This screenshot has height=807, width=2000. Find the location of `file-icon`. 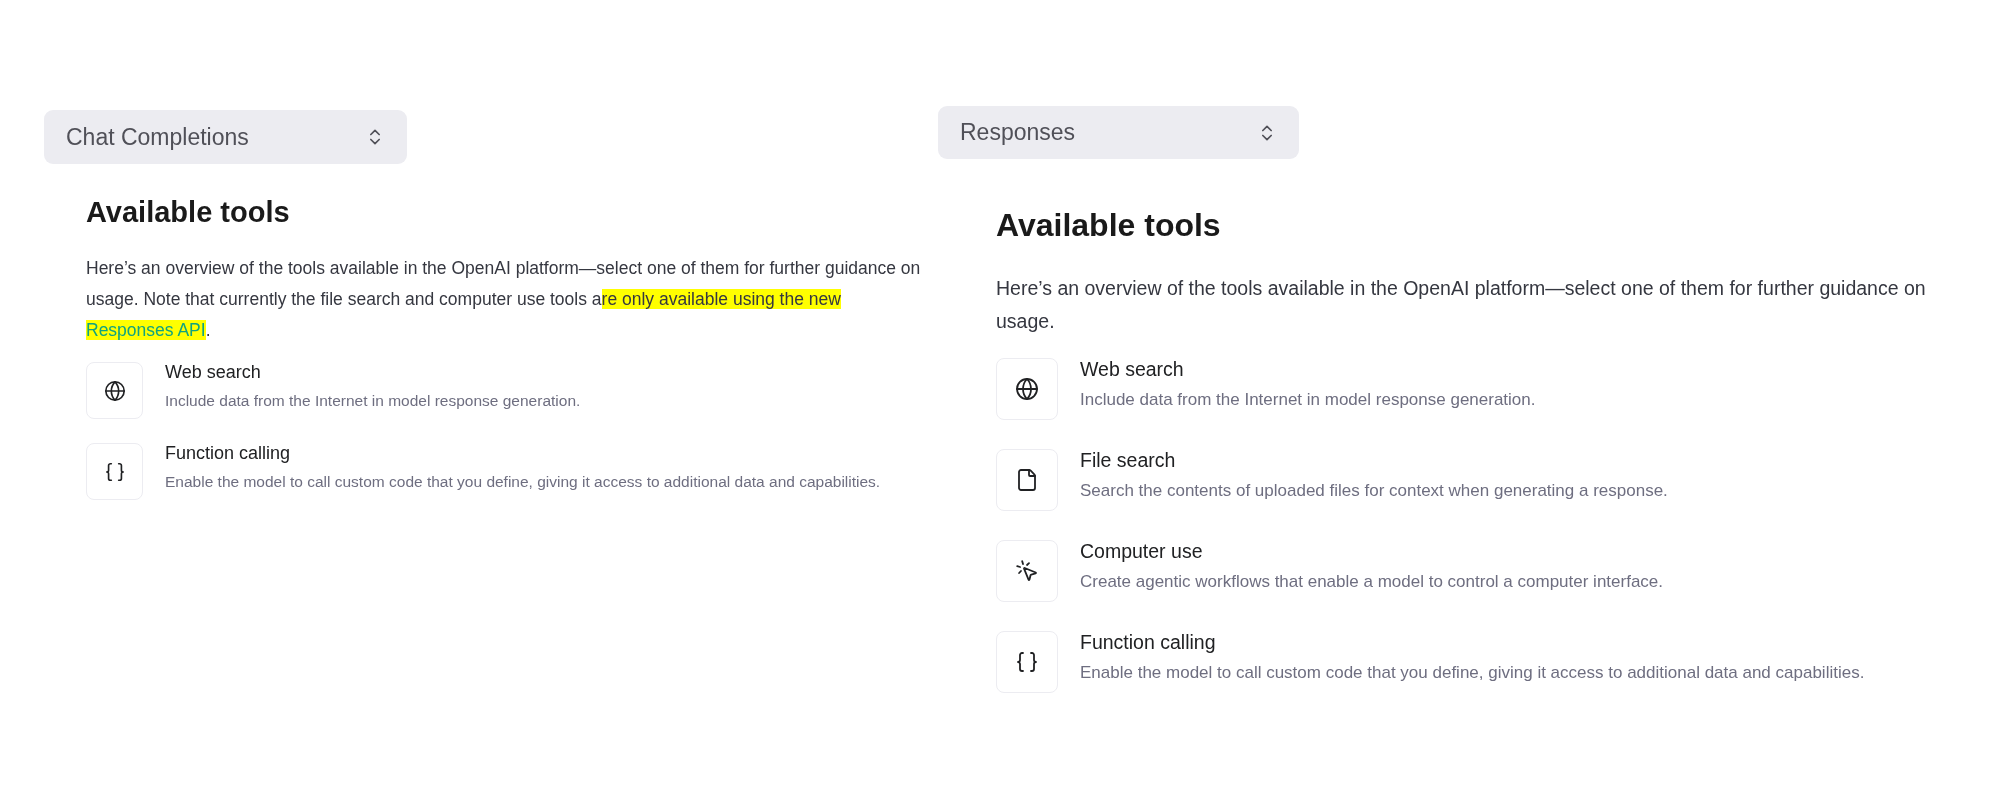

file-icon is located at coordinates (1027, 480).